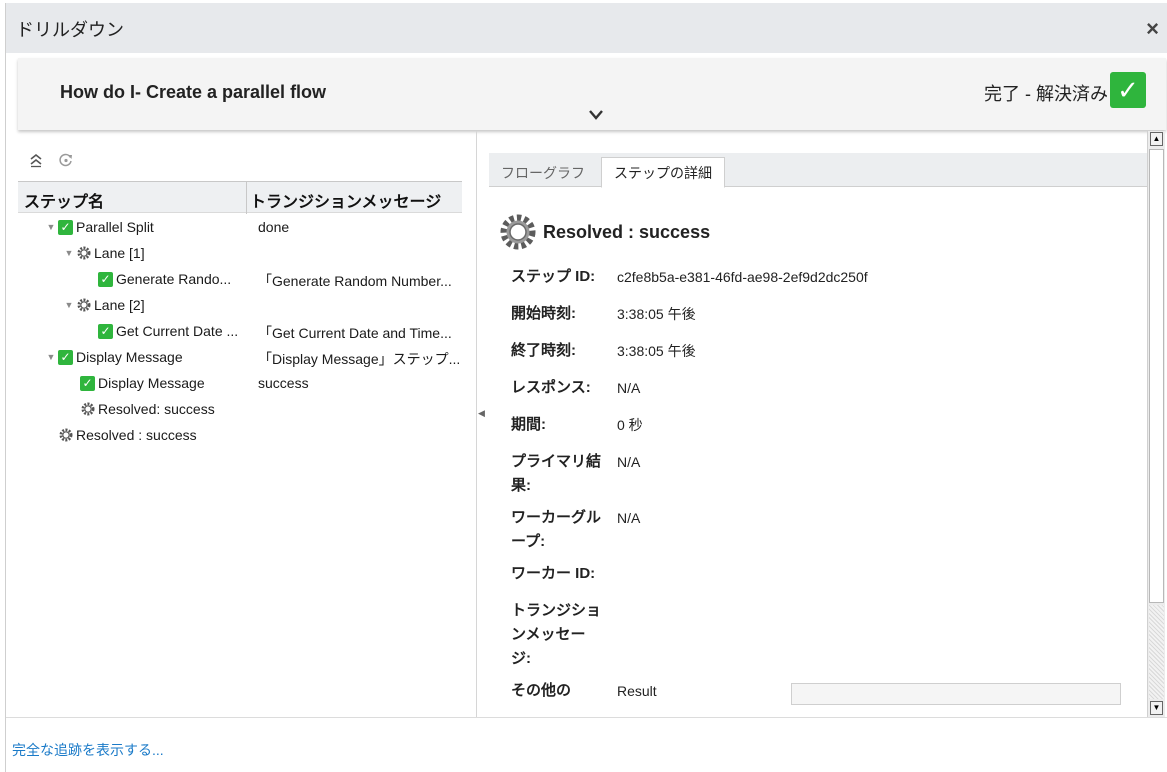 The image size is (1167, 772). Describe the element at coordinates (821, 580) in the screenshot. I see `property-worker-id: ワーカー ID:` at that location.